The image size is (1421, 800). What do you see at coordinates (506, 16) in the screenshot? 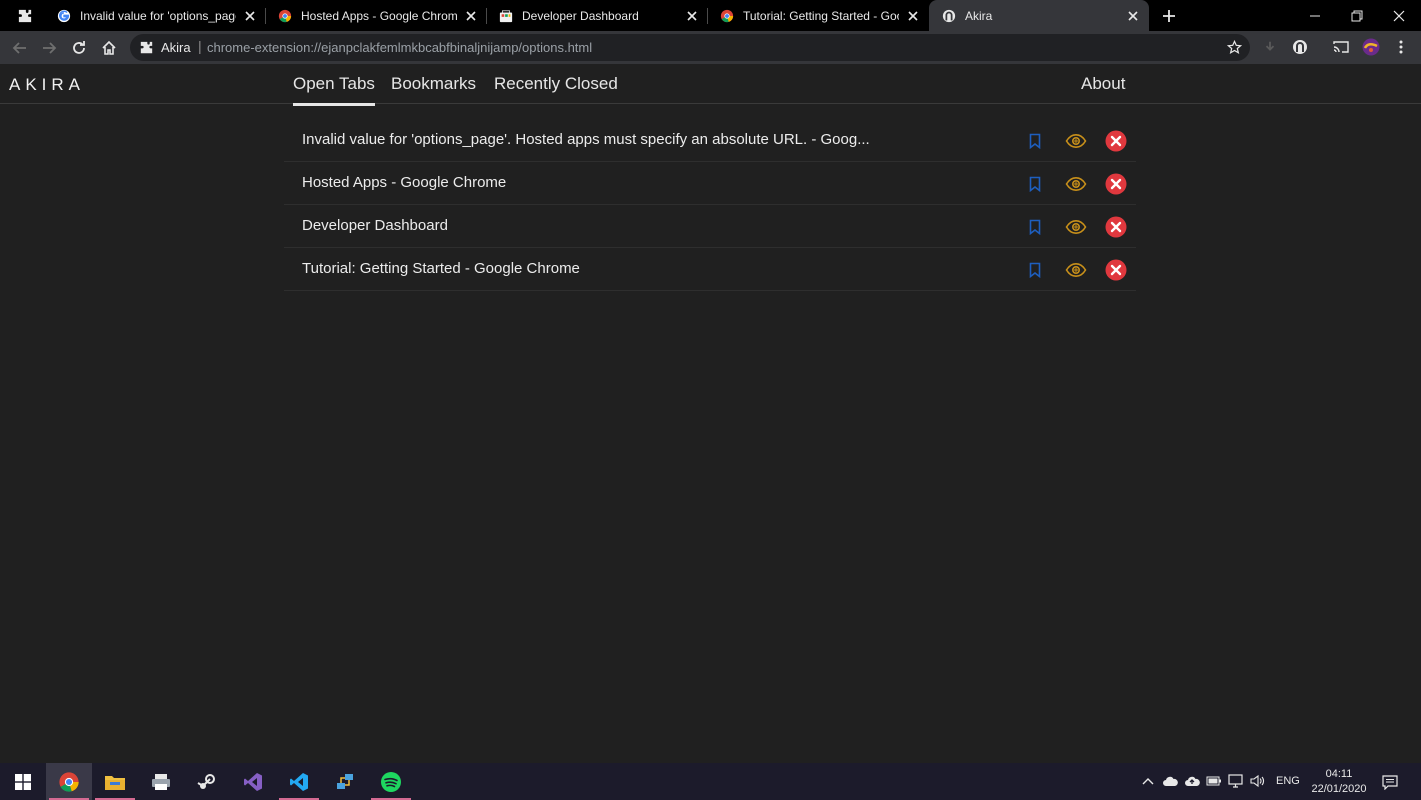
I see `chrome-web-store-icon` at bounding box center [506, 16].